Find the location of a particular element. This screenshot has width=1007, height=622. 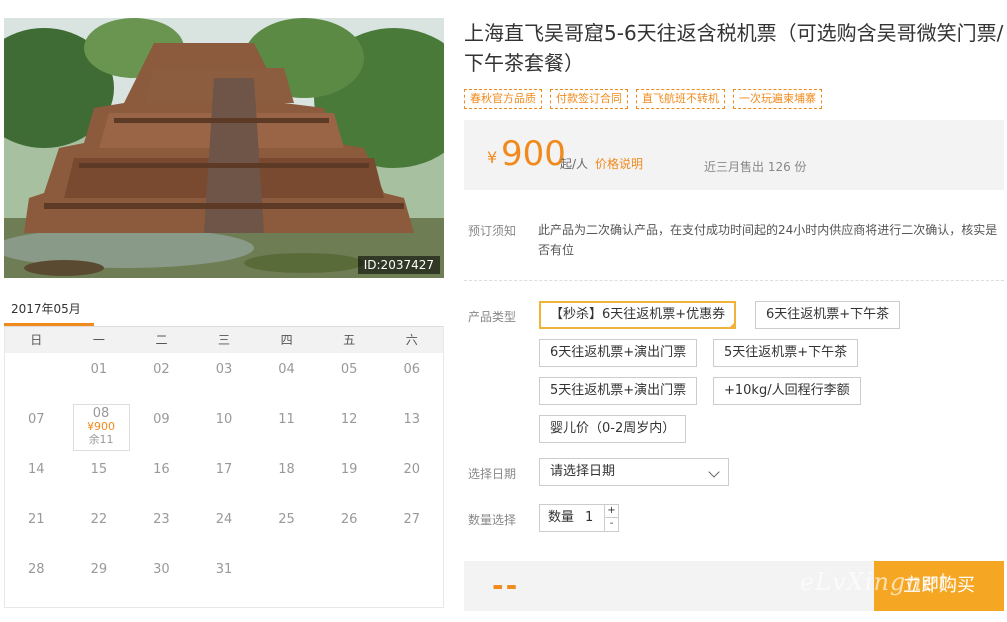

price-box: ¥ 900 起/人 价格说明 近三月售出 126 份 is located at coordinates (734, 155).